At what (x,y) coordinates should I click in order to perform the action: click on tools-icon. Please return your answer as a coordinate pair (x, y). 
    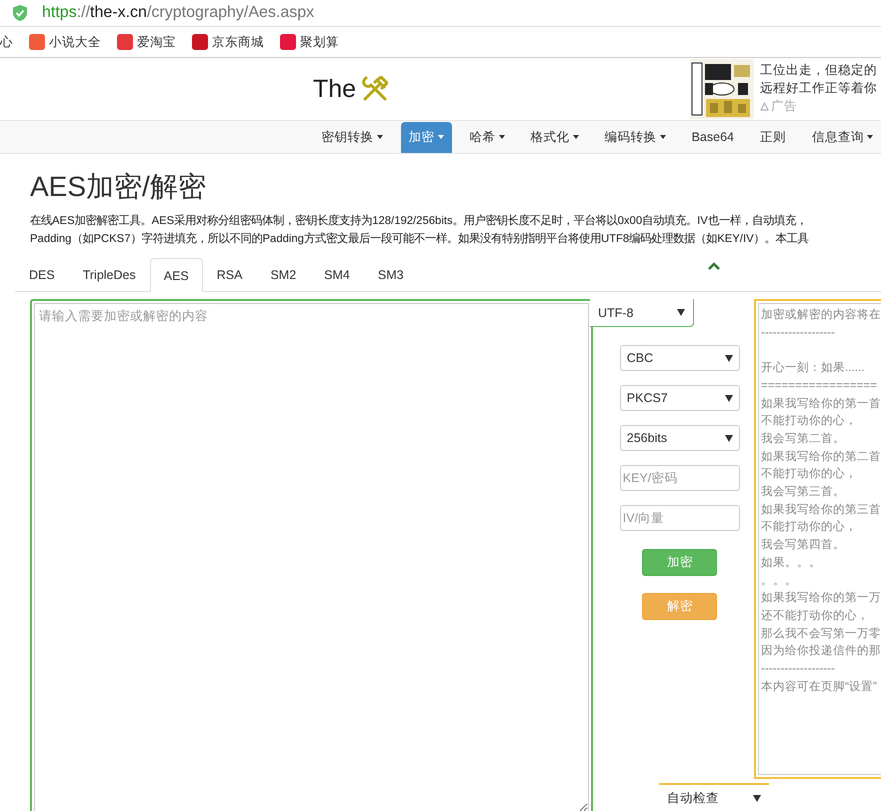
    Looking at the image, I should click on (375, 89).